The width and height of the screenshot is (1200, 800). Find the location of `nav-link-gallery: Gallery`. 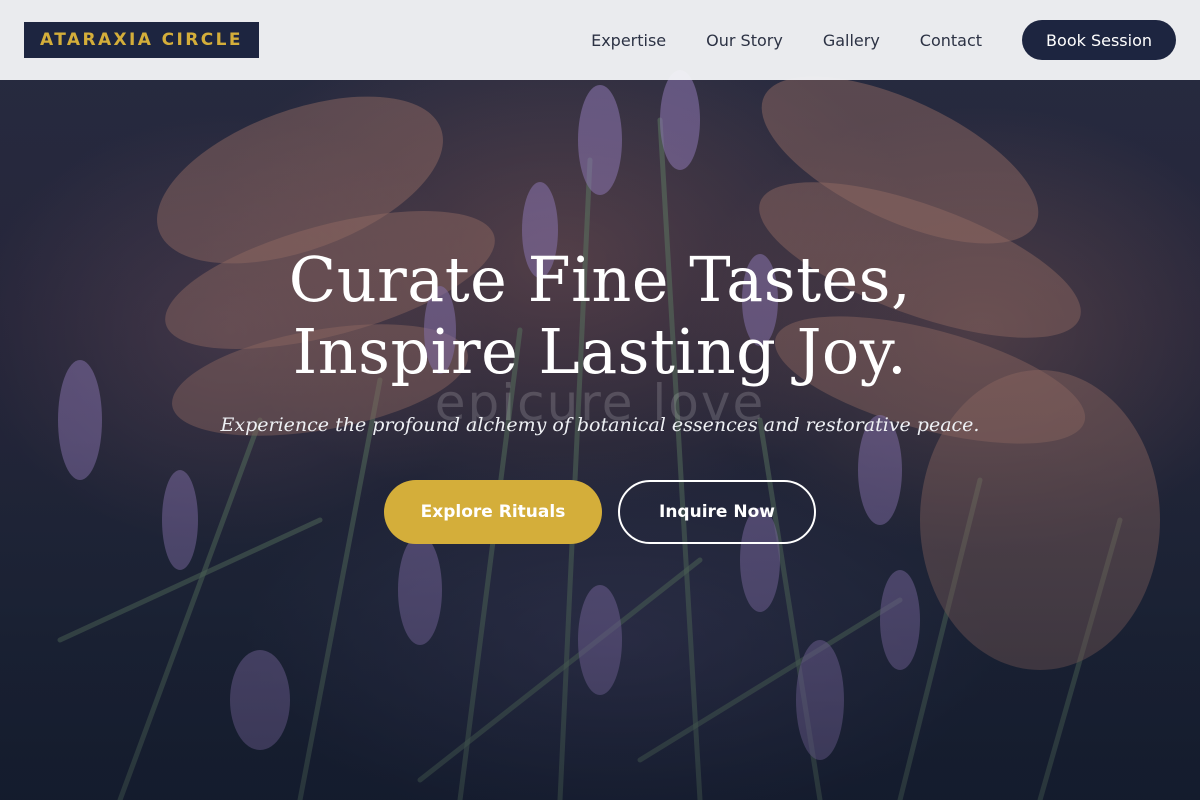

nav-link-gallery: Gallery is located at coordinates (851, 40).